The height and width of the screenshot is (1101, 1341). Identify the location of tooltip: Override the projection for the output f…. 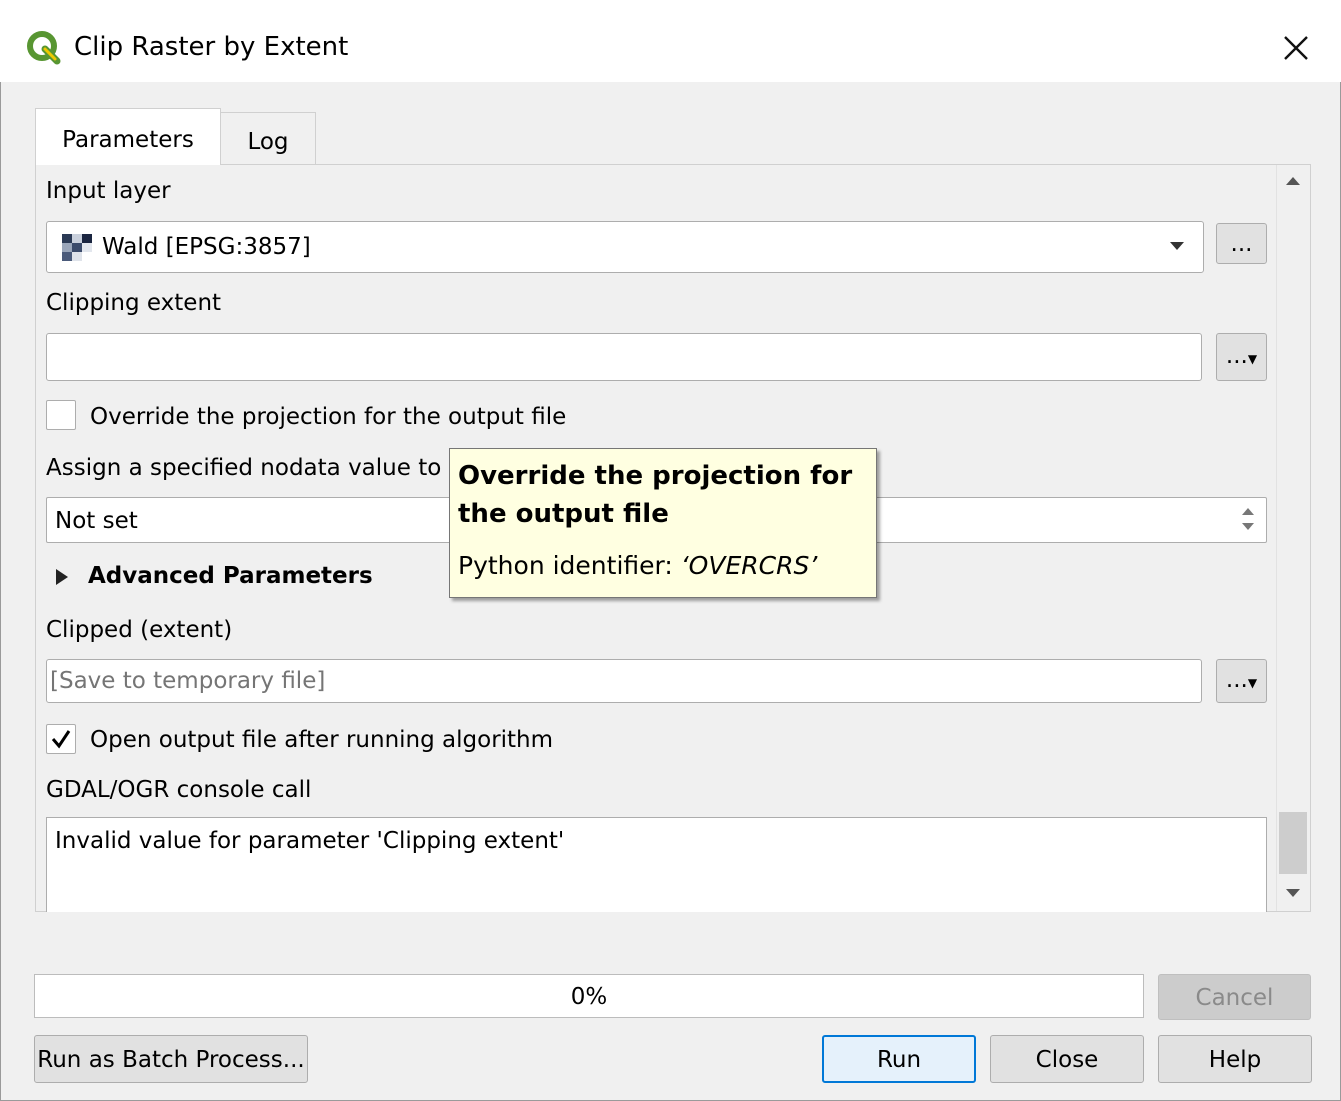
(663, 523).